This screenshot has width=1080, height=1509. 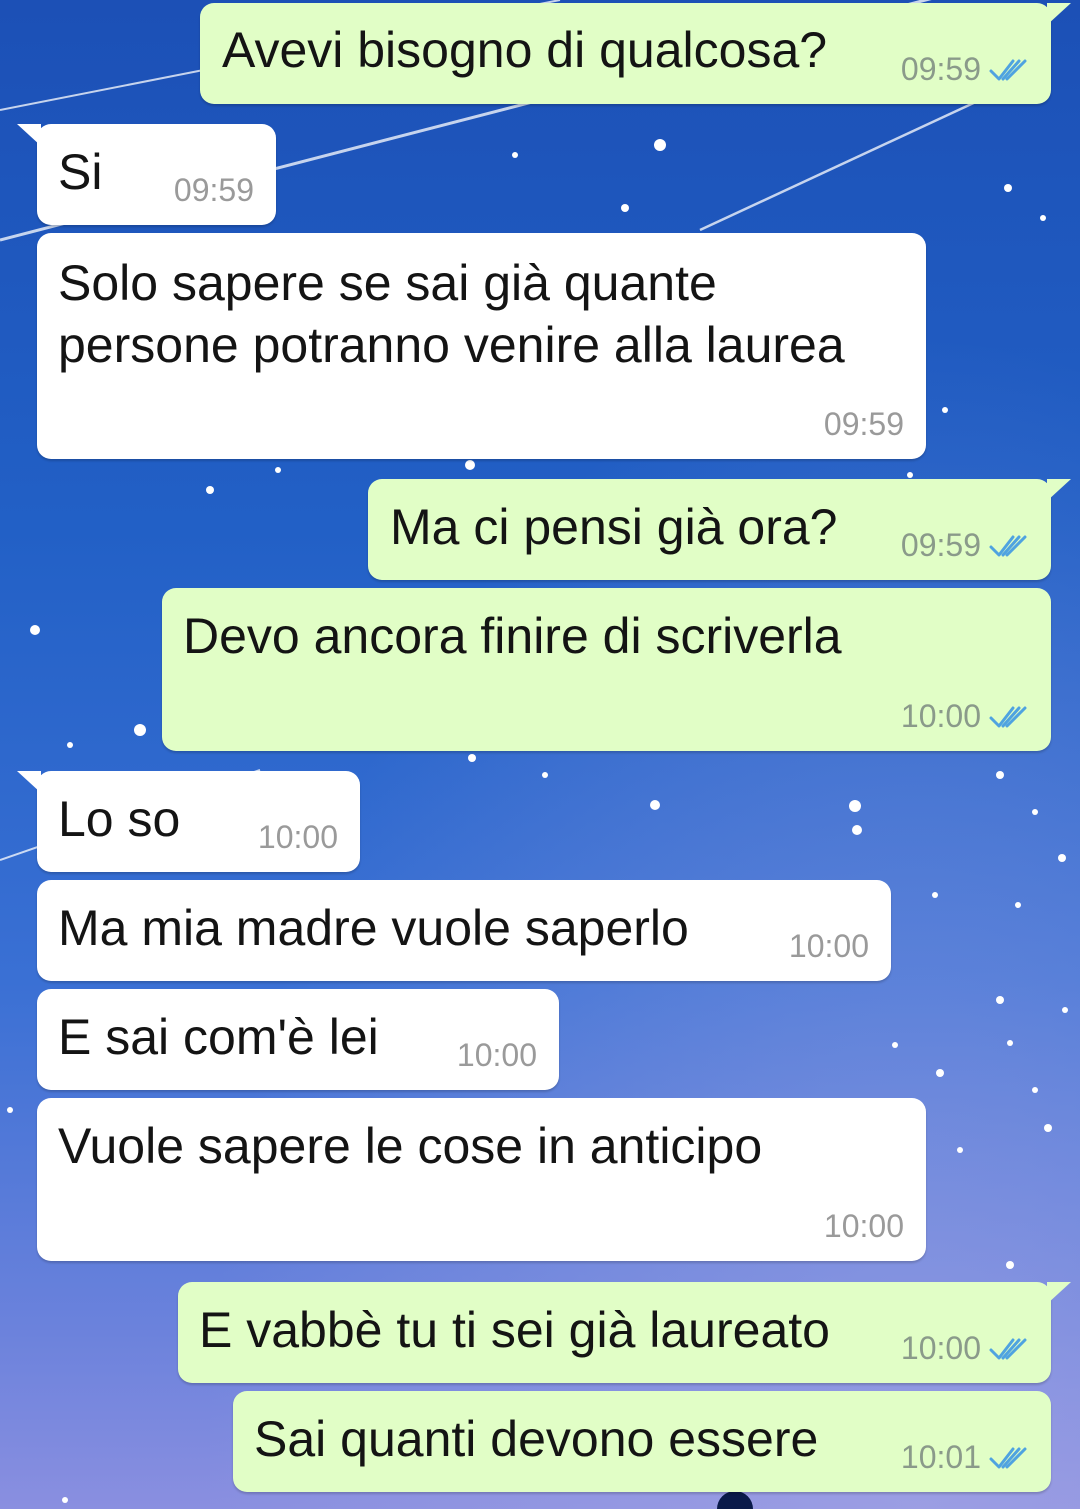 I want to click on message-bubble-incoming: Vuole sapere le cose in anticipo 10:00, so click(x=481, y=1179).